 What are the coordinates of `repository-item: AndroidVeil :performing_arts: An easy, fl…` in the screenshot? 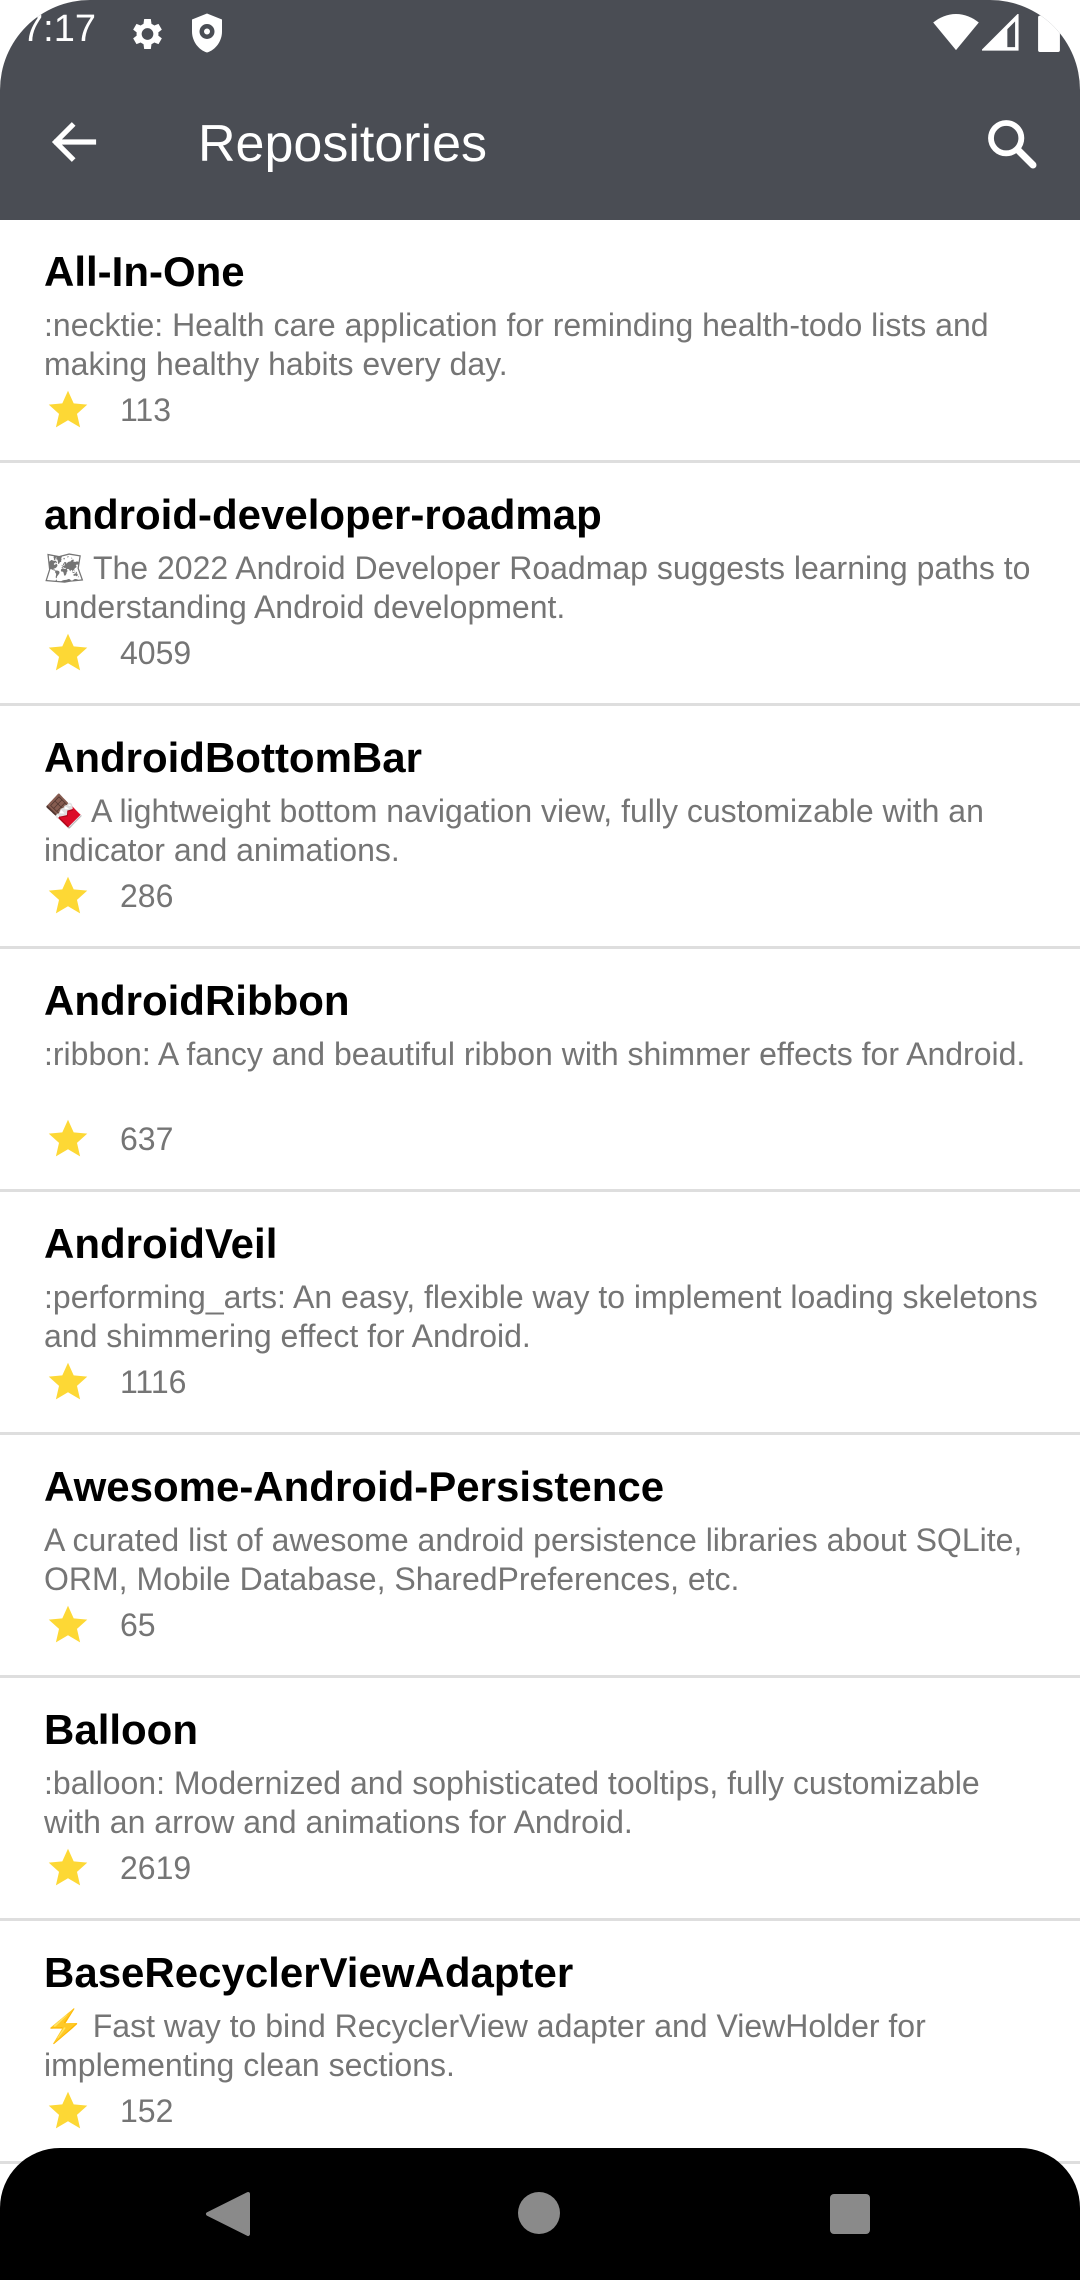 It's located at (540, 1313).